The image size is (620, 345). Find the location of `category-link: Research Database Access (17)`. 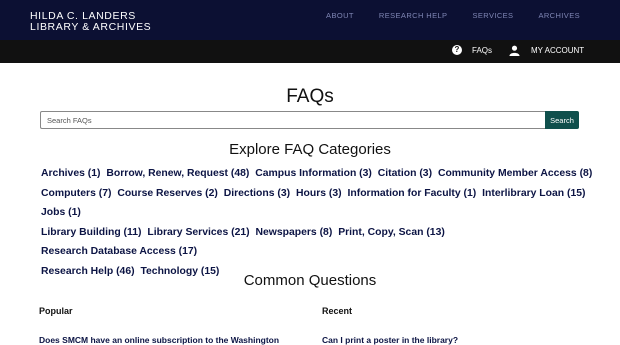

category-link: Research Database Access (17) is located at coordinates (119, 251).